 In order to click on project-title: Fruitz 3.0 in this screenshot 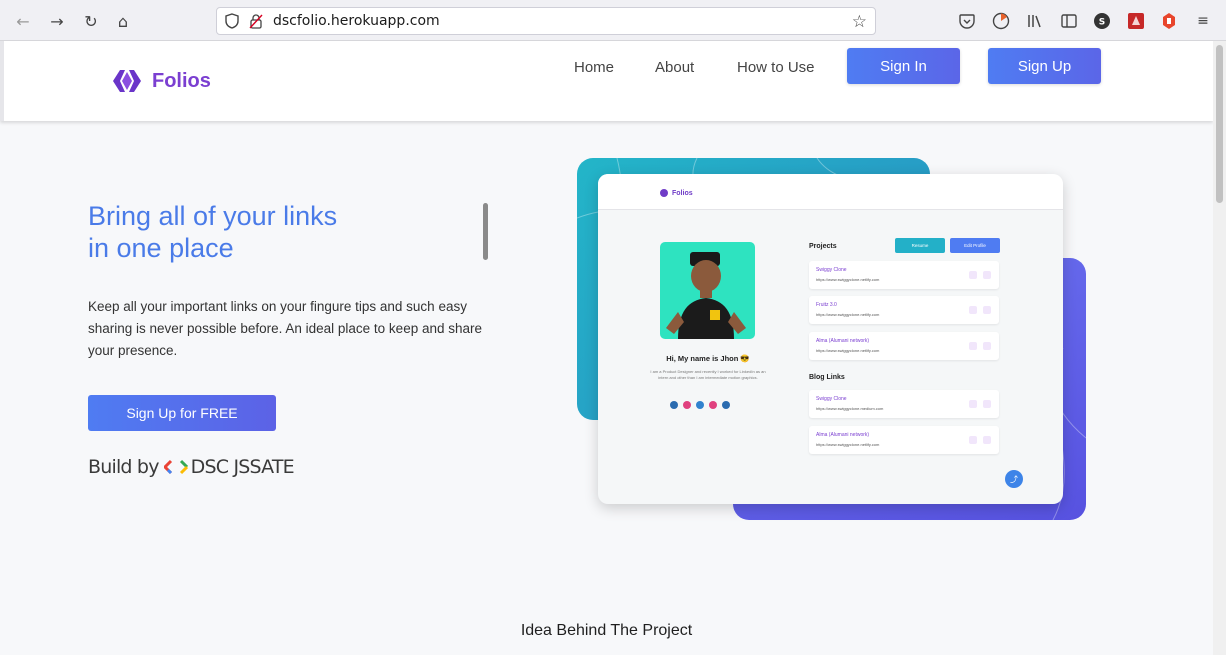, I will do `click(826, 305)`.